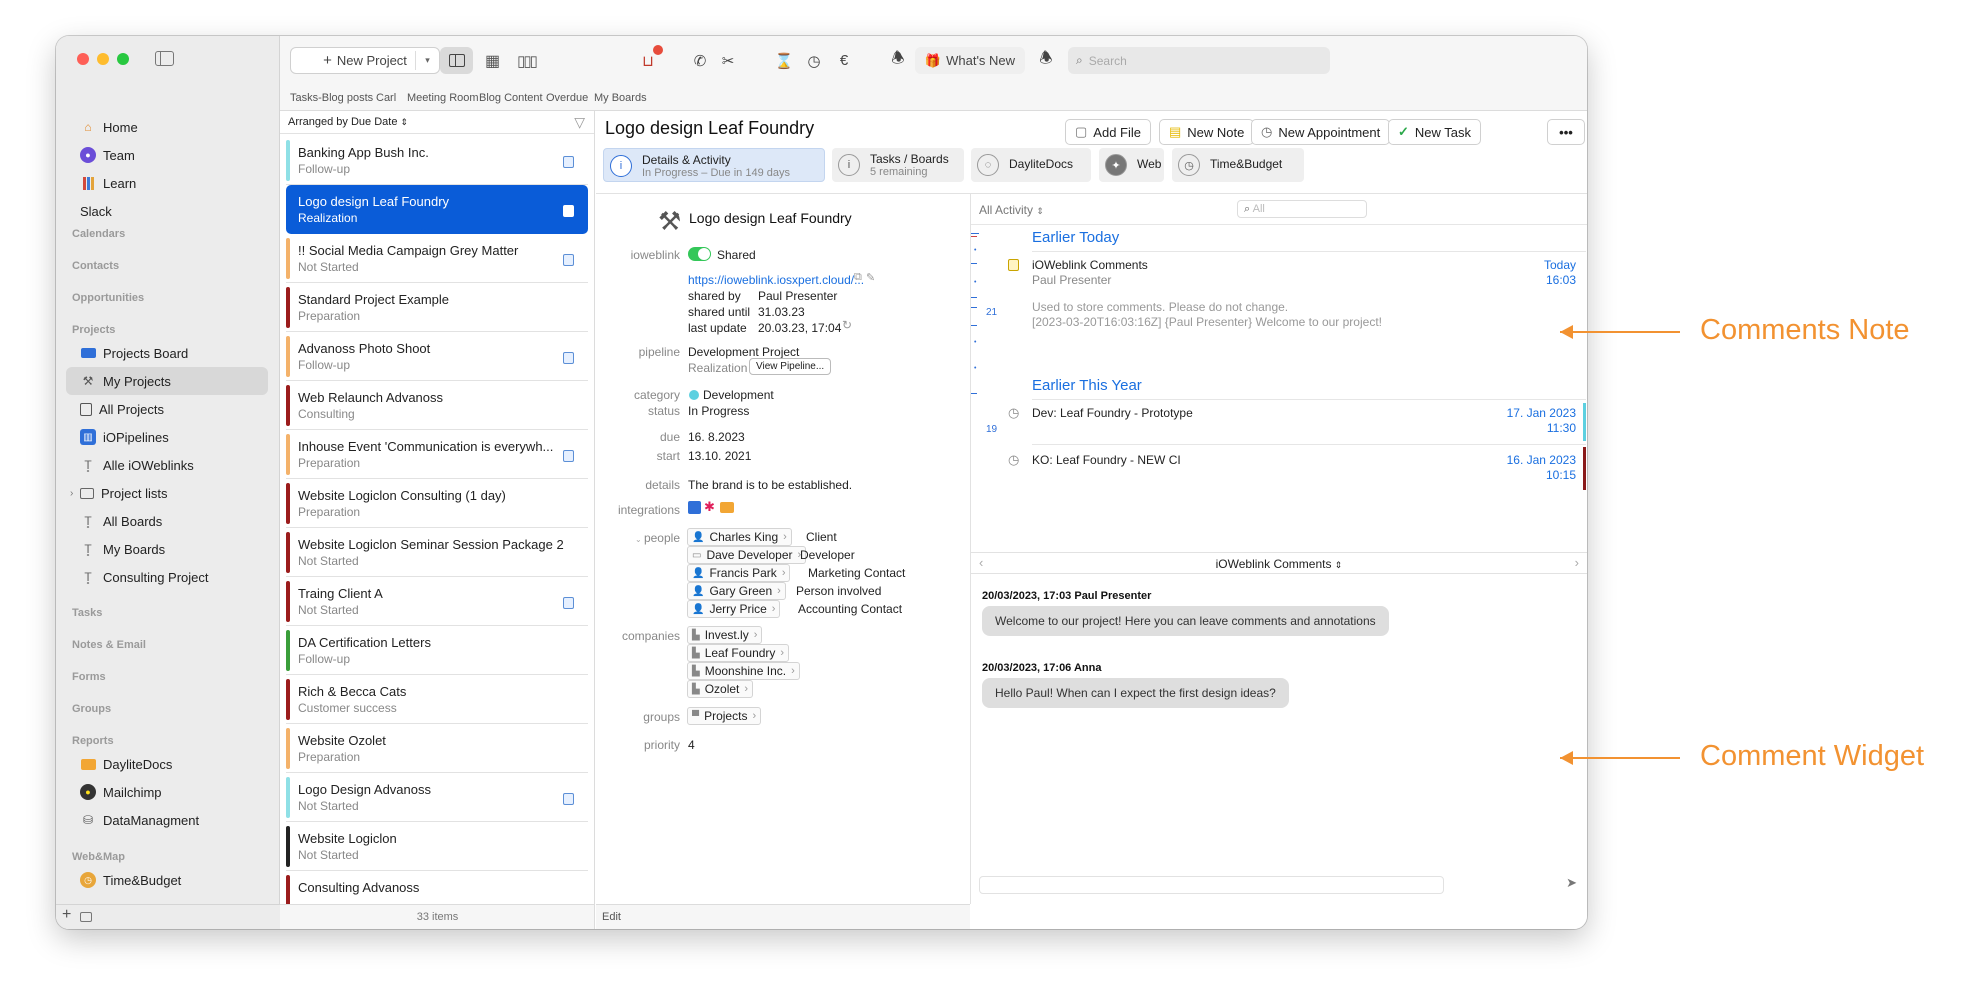 This screenshot has height=997, width=1962. I want to click on tab-daylitedocs: ◌ DayliteDocs, so click(1031, 165).